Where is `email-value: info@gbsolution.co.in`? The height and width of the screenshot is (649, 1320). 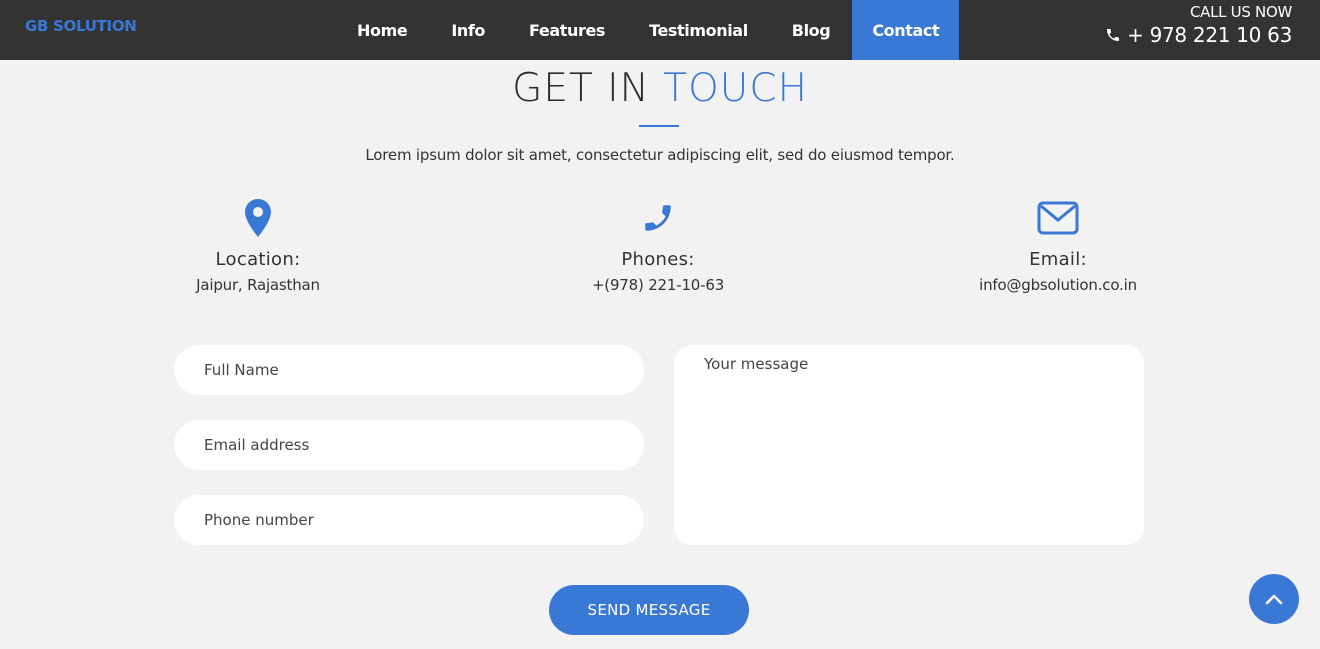
email-value: info@gbsolution.co.in is located at coordinates (1058, 285).